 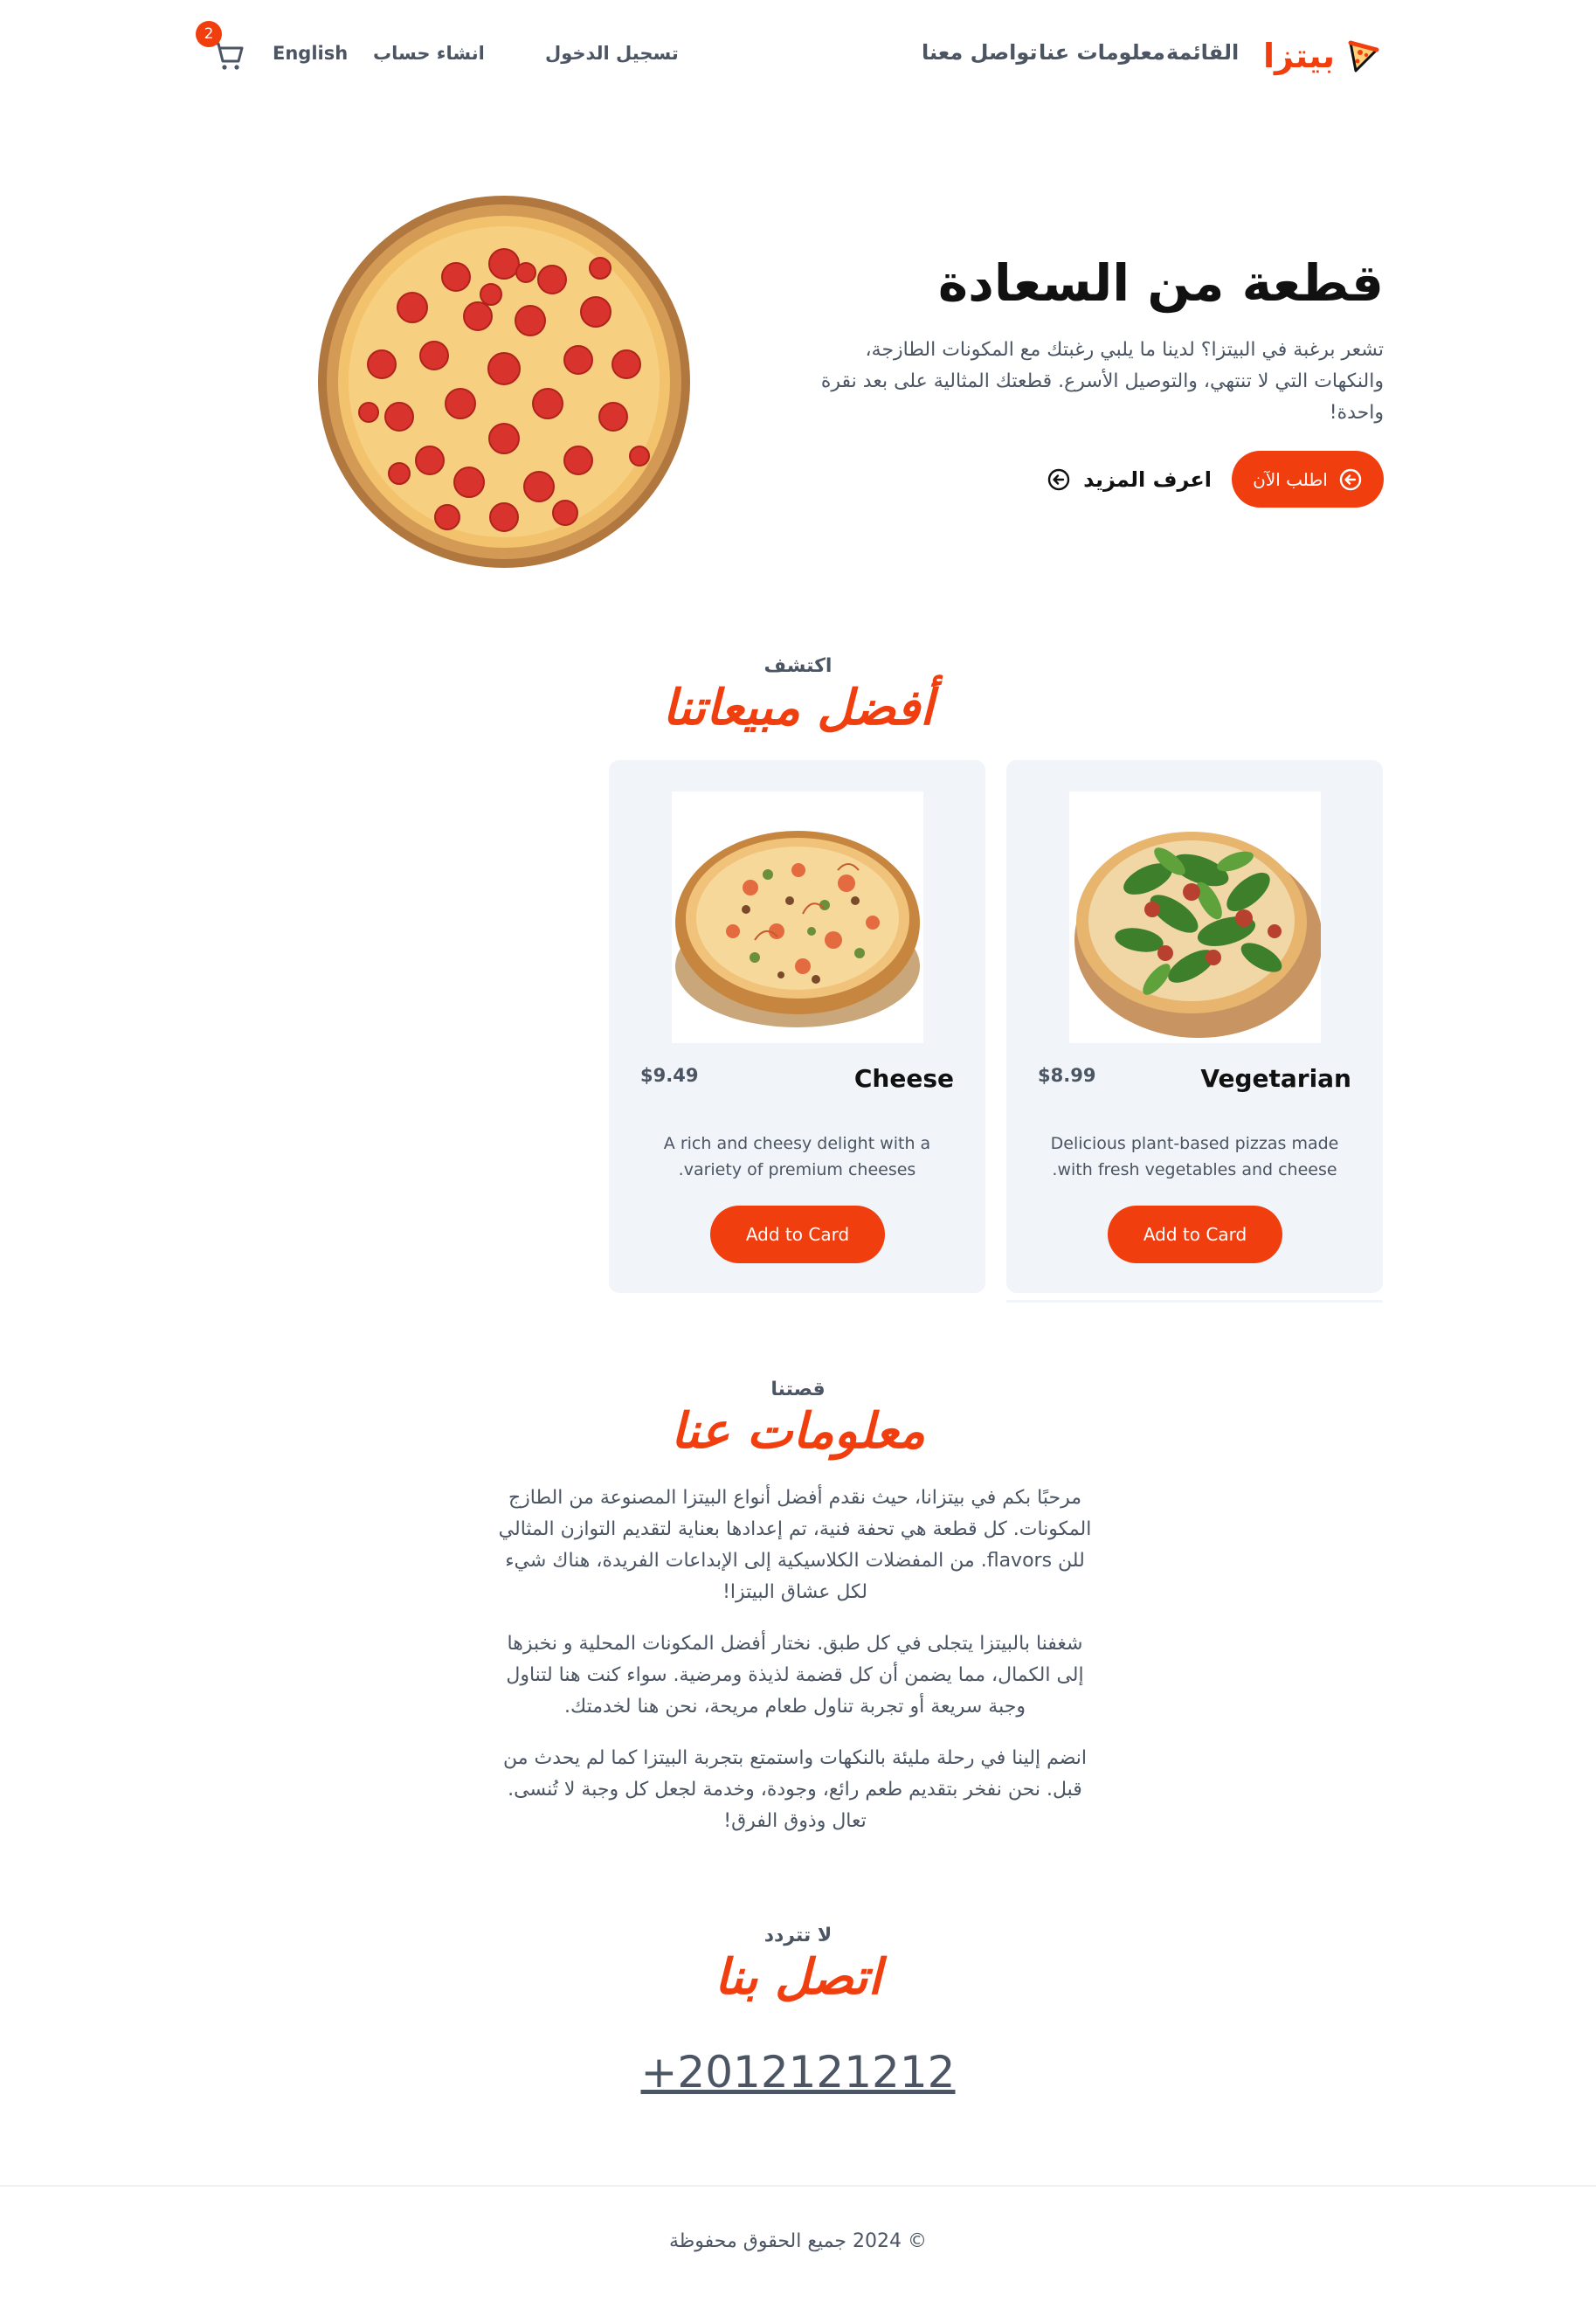 I want to click on order-now-button: اطلب الآن, so click(x=1308, y=480).